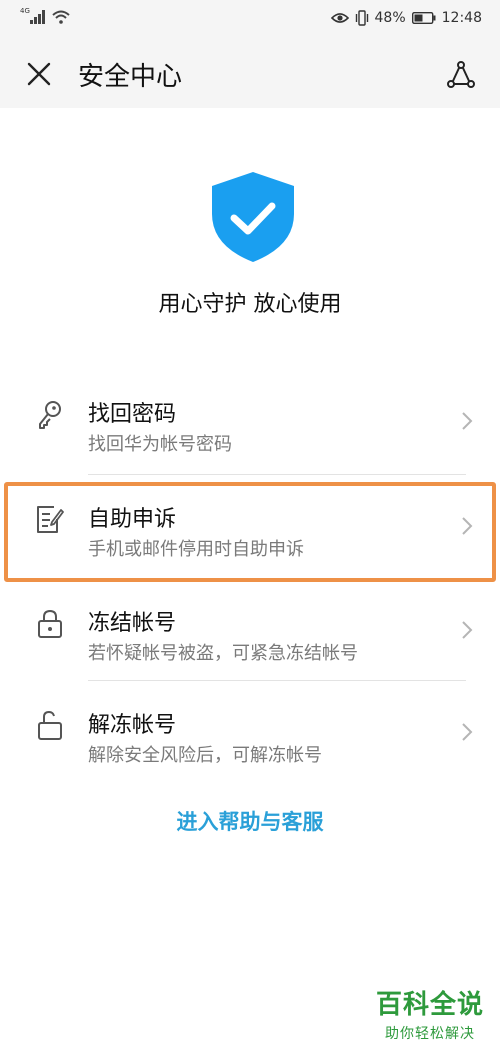  What do you see at coordinates (390, 18) in the screenshot?
I see `battery-percent: 48%` at bounding box center [390, 18].